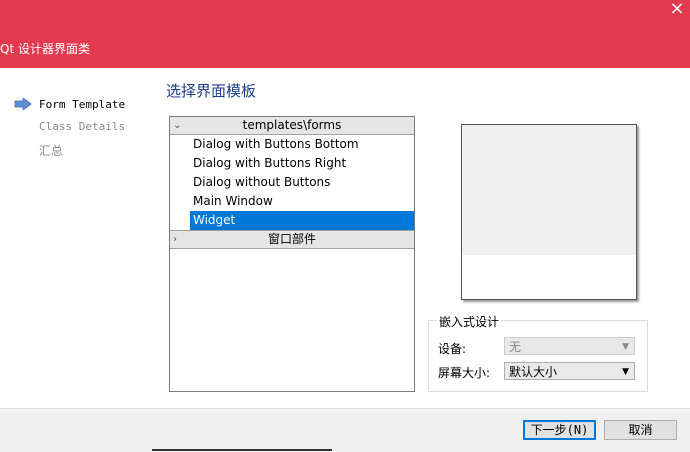 The height and width of the screenshot is (452, 690). Describe the element at coordinates (292, 182) in the screenshot. I see `template-item: Dialog without Buttons` at that location.